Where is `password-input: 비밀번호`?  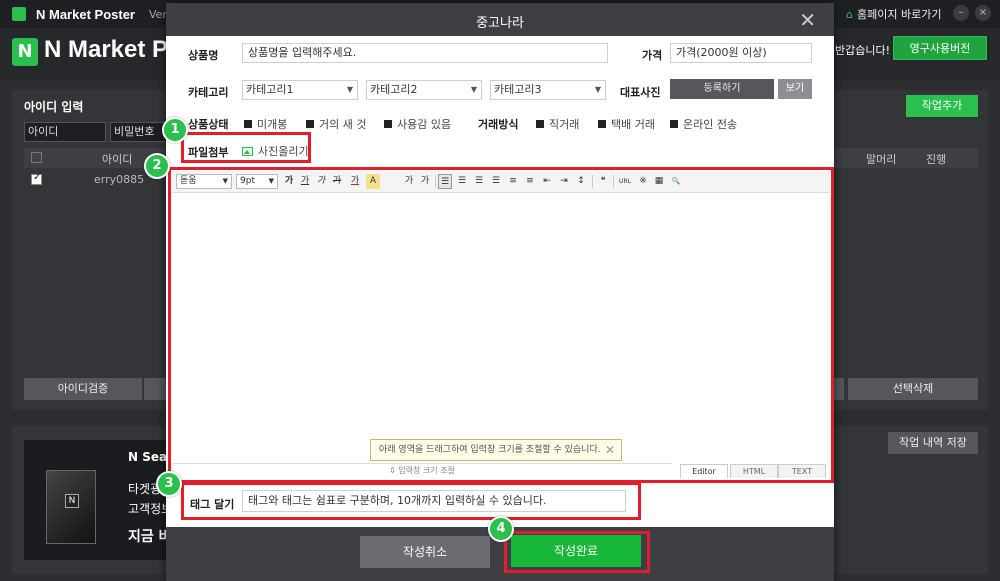 password-input: 비밀번호 is located at coordinates (140, 132).